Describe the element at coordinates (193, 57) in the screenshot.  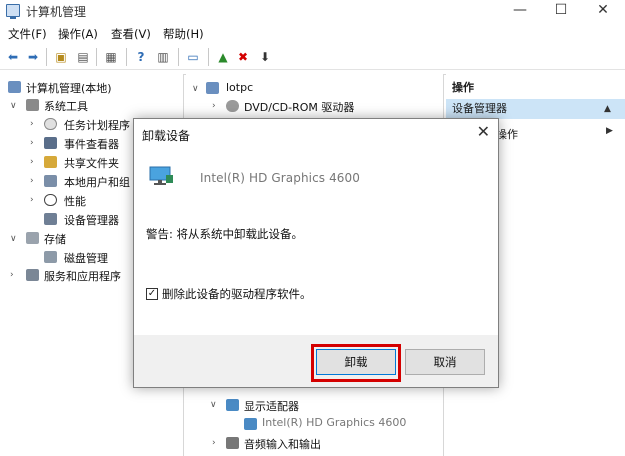
I see `scan-hardware-icon: ▭` at that location.